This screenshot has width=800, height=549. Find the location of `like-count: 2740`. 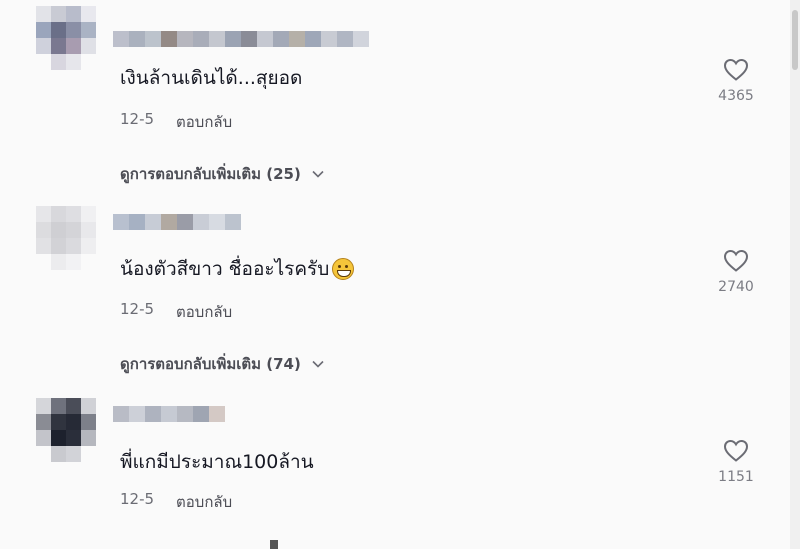

like-count: 2740 is located at coordinates (736, 287).